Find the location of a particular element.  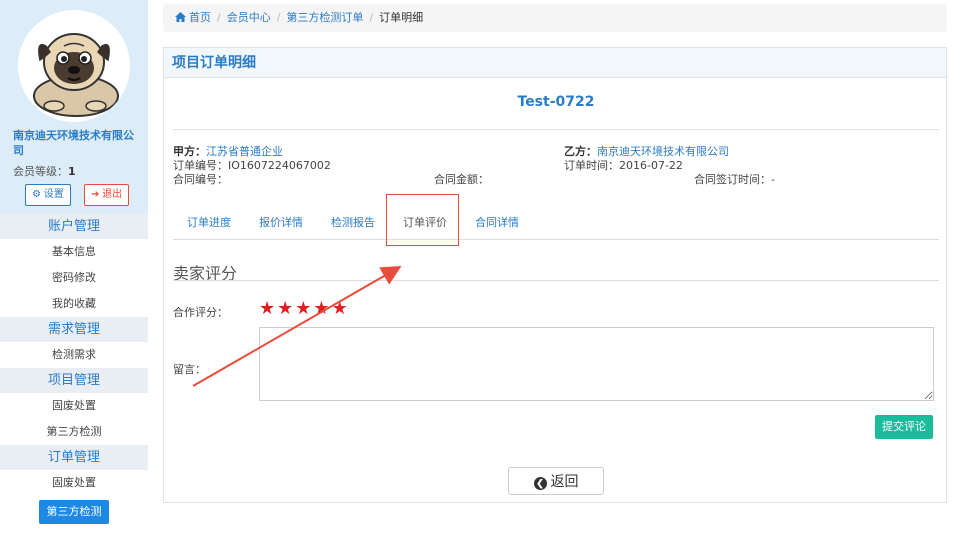

star-rating: ★★★★★ is located at coordinates (304, 309).